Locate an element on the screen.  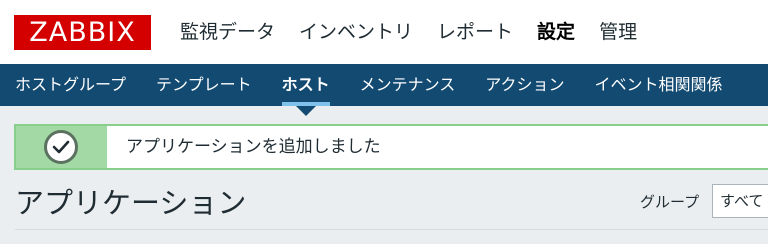
divider is located at coordinates (391, 229).